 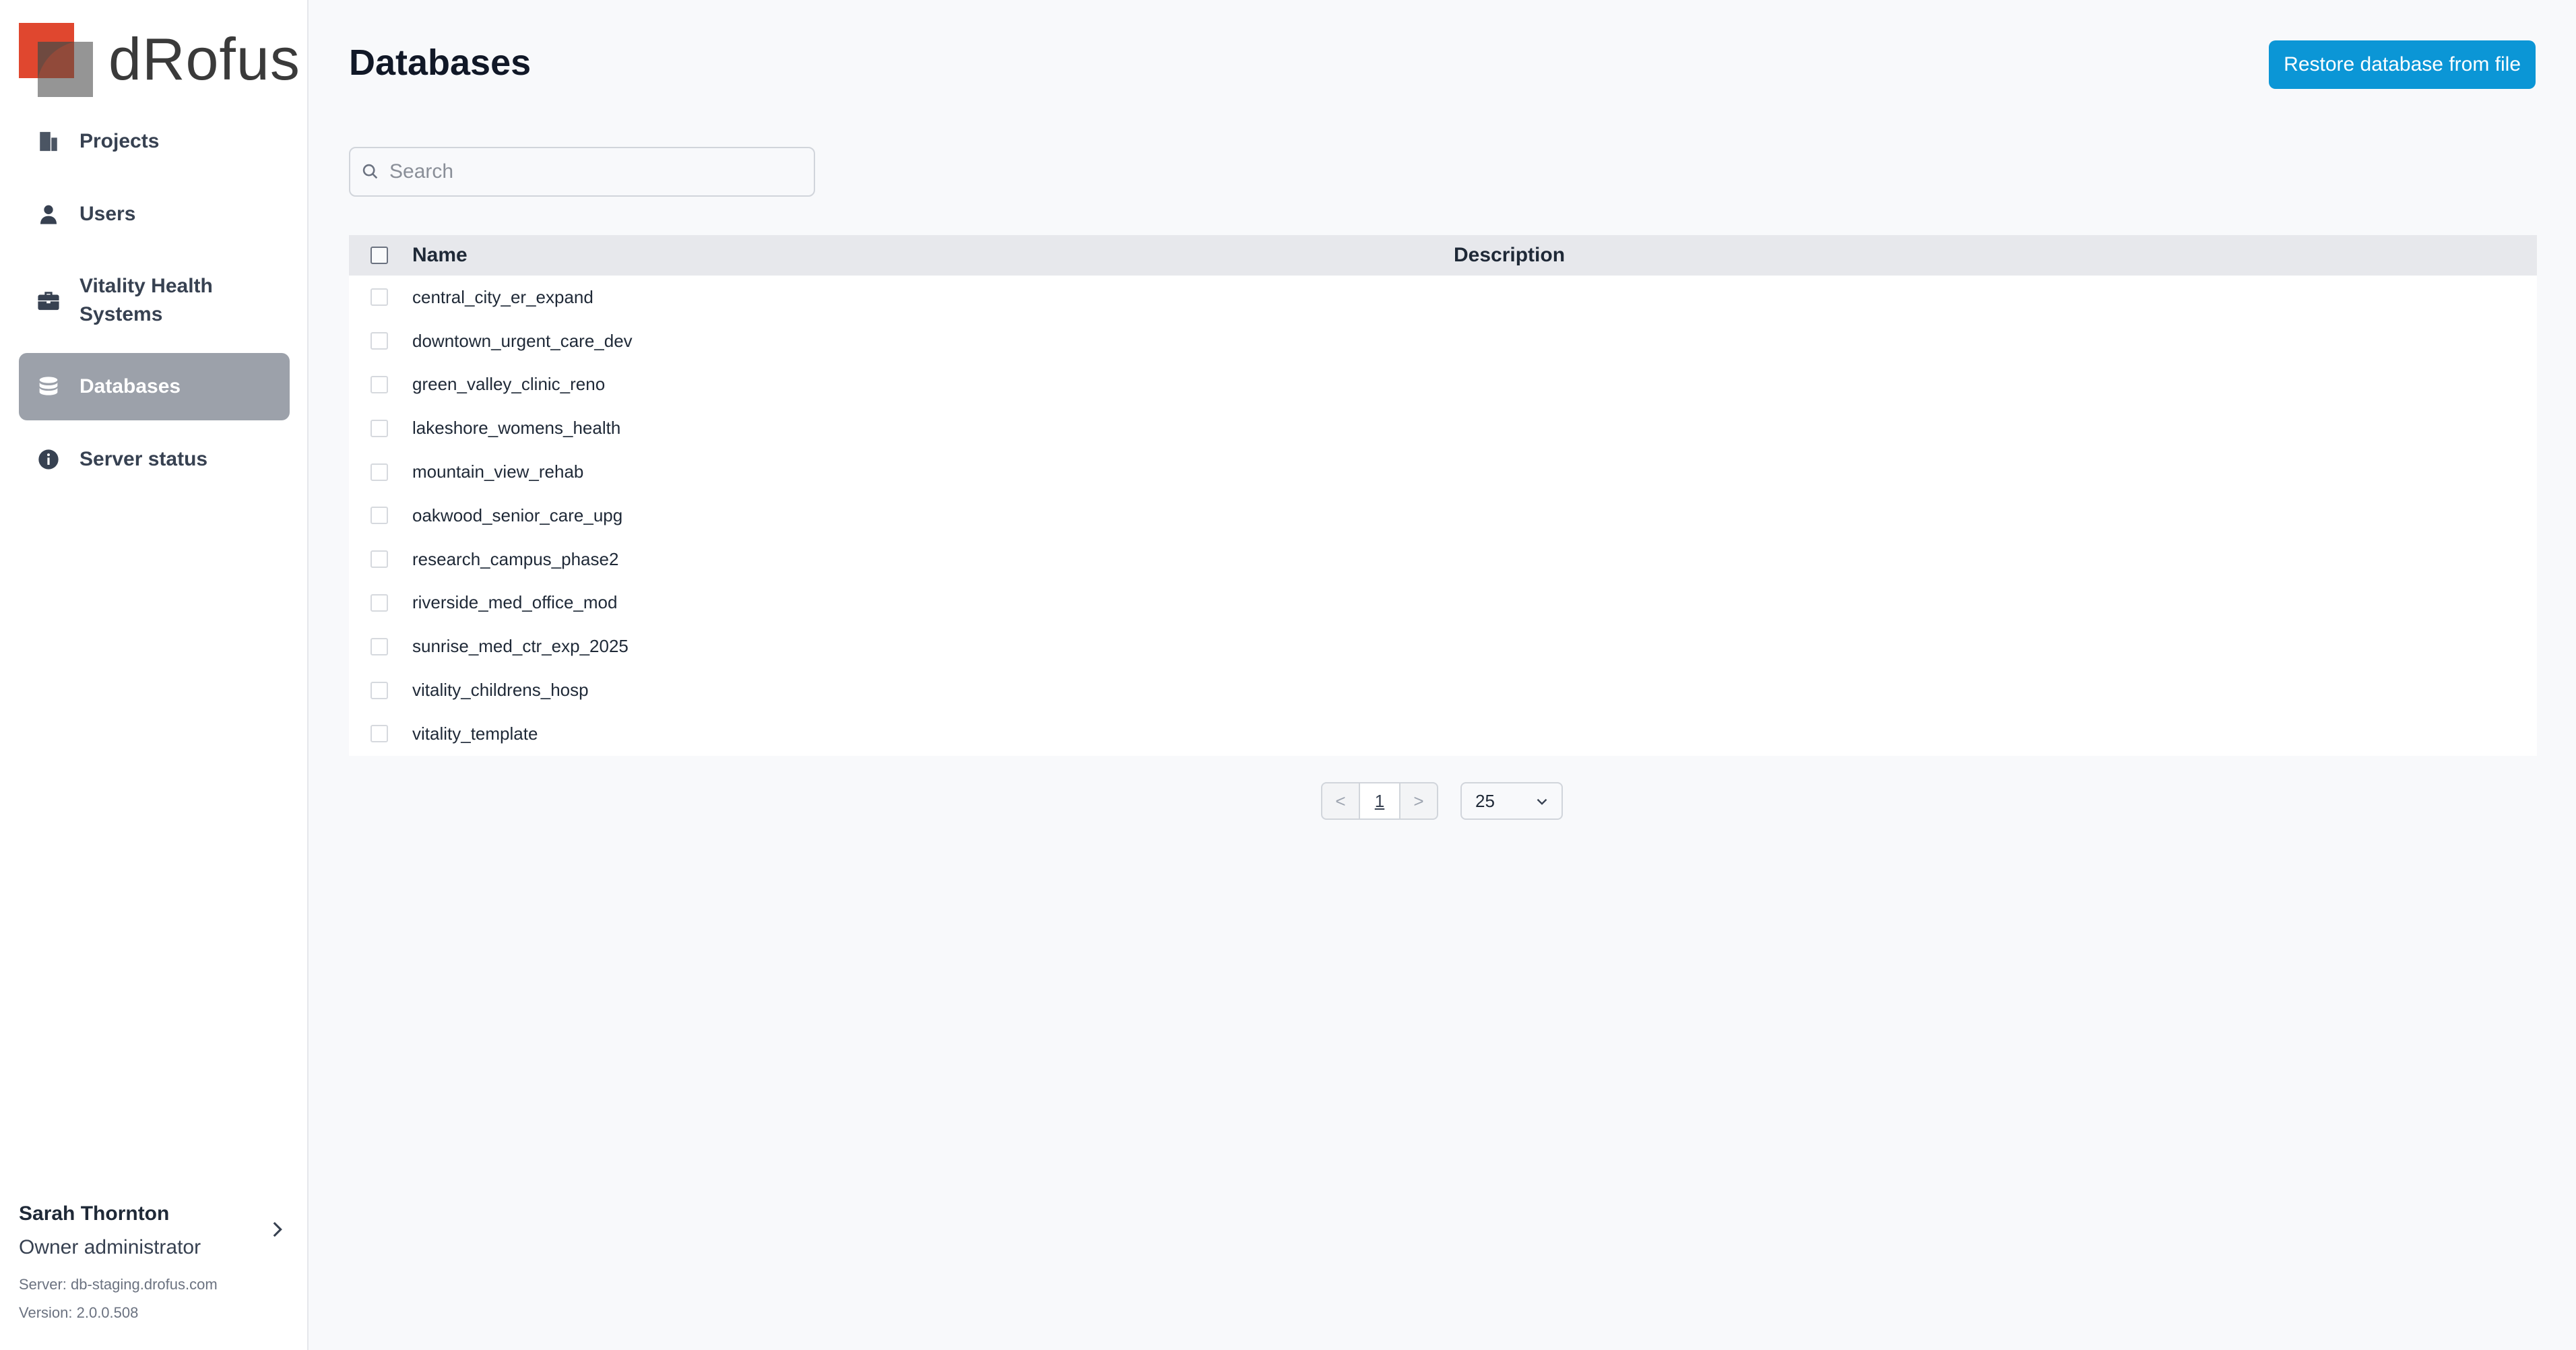 I want to click on sidebar-item-vitality-health-systems: Vitality Health Systems, so click(x=155, y=301).